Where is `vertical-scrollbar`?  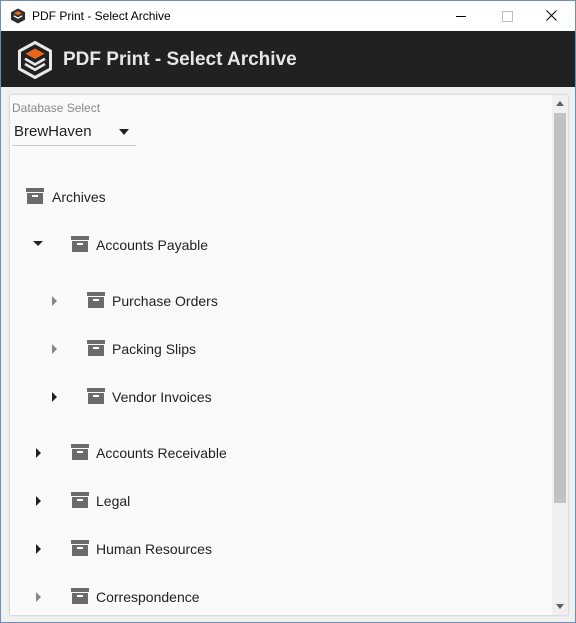
vertical-scrollbar is located at coordinates (560, 355).